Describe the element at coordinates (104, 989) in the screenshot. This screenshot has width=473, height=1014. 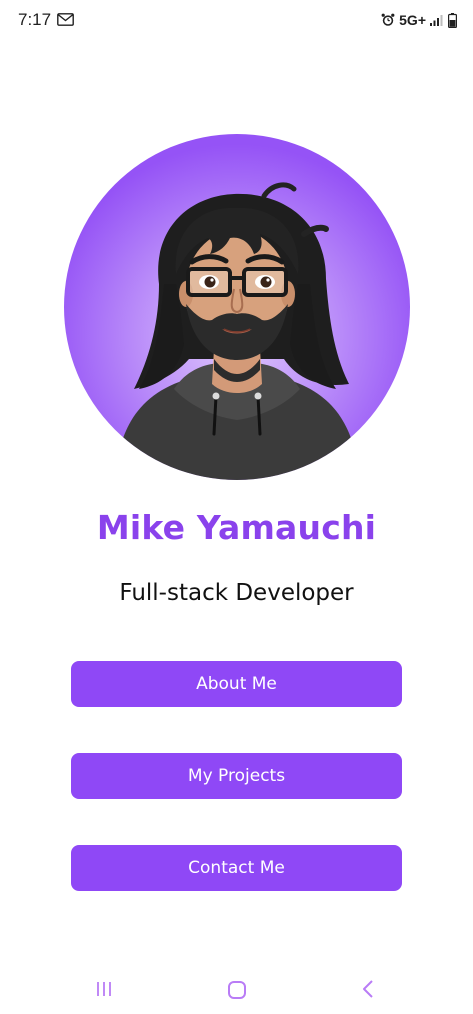
I see `recent-apps-icon` at that location.